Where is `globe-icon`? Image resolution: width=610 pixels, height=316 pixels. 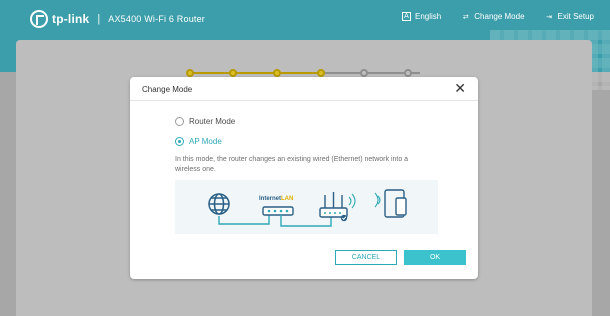 globe-icon is located at coordinates (219, 204).